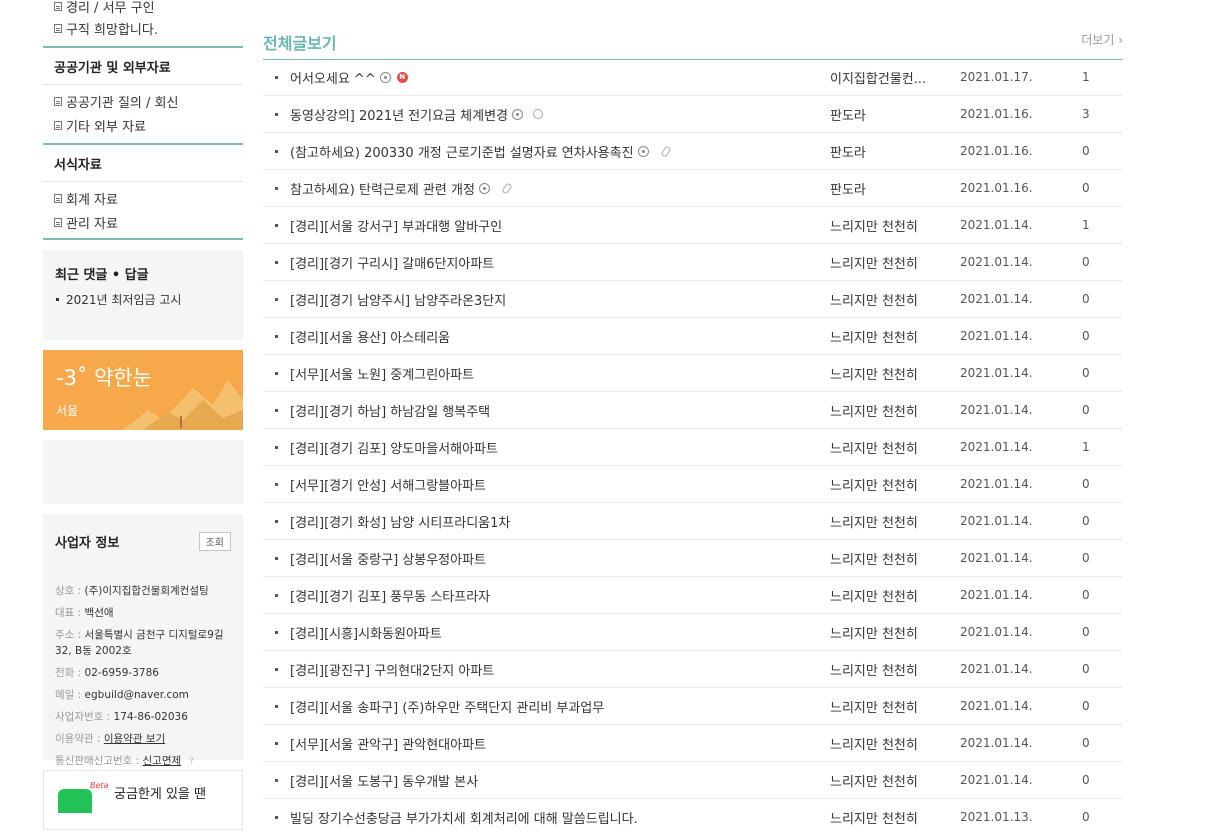 The height and width of the screenshot is (834, 1208). I want to click on robot-icon, so click(75, 801).